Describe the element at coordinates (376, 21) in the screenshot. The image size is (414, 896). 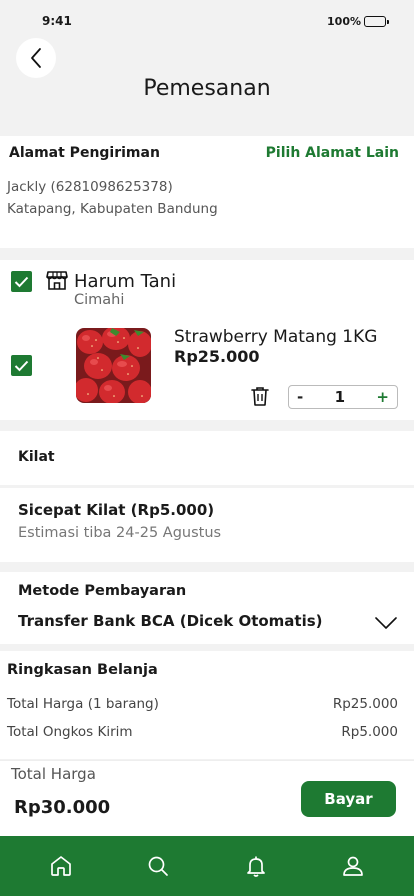
I see `battery-icon` at that location.